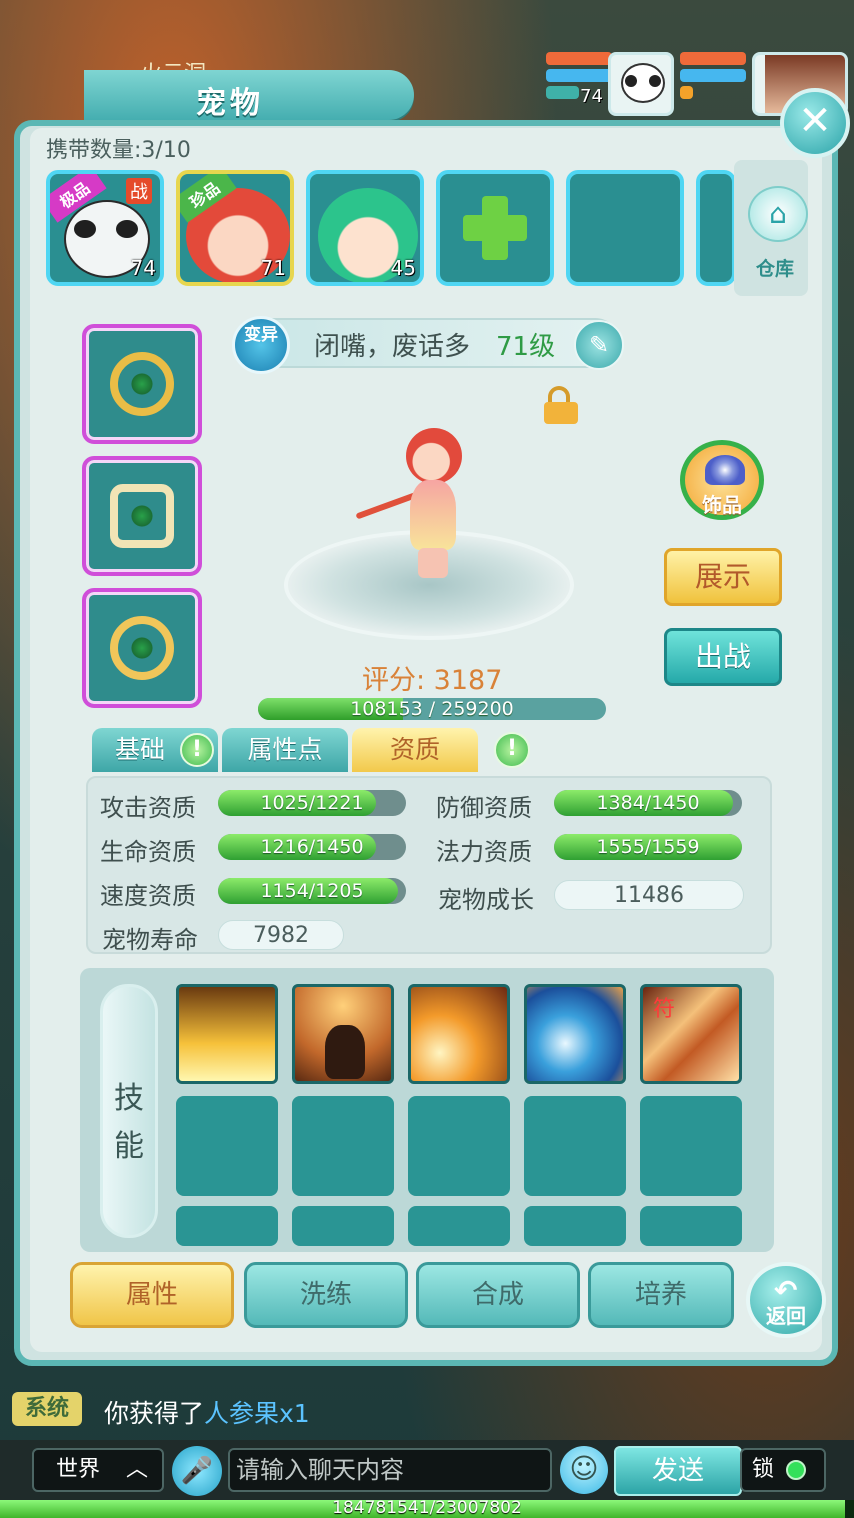  I want to click on chat-input: 请输入聊天内容, so click(390, 1470).